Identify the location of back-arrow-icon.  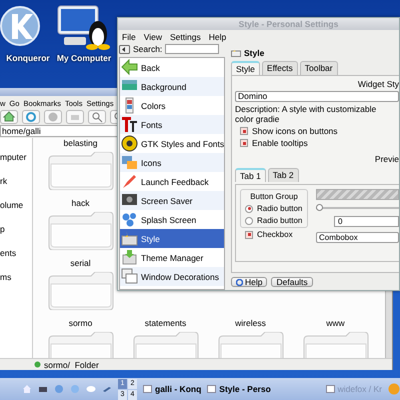
(129, 67).